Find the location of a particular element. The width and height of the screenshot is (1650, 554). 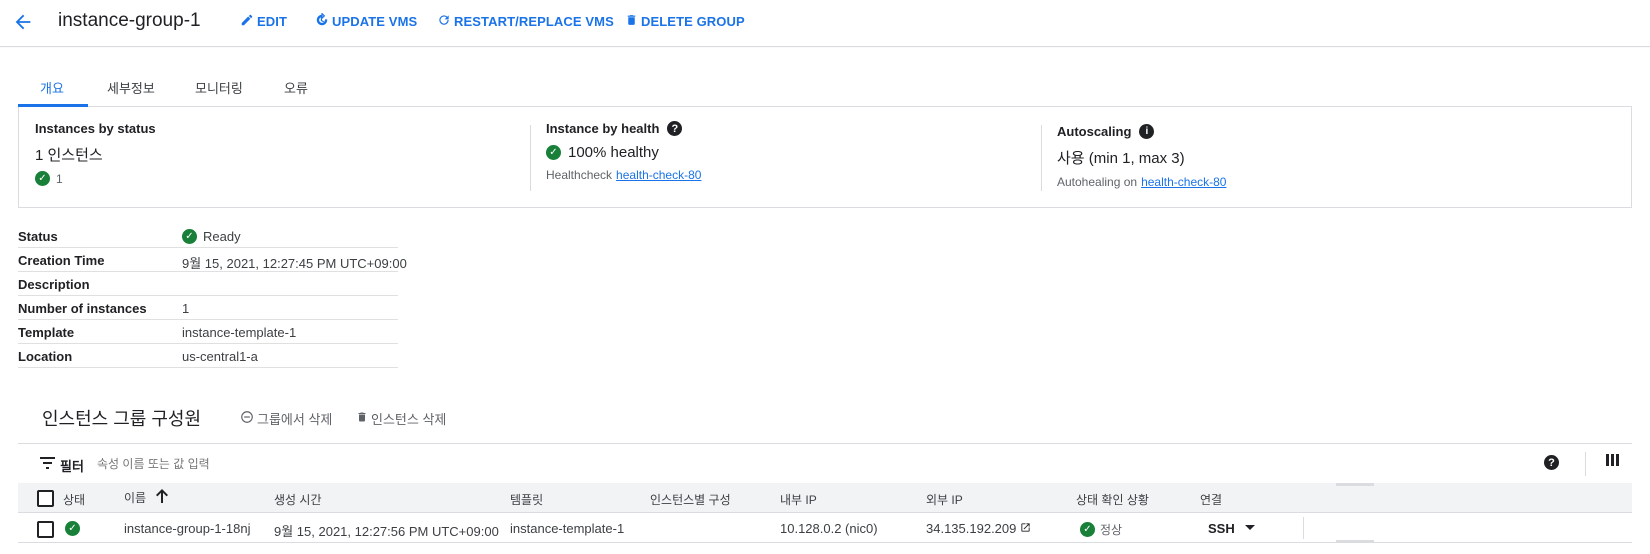

detail-row-description: Description is located at coordinates (208, 284).